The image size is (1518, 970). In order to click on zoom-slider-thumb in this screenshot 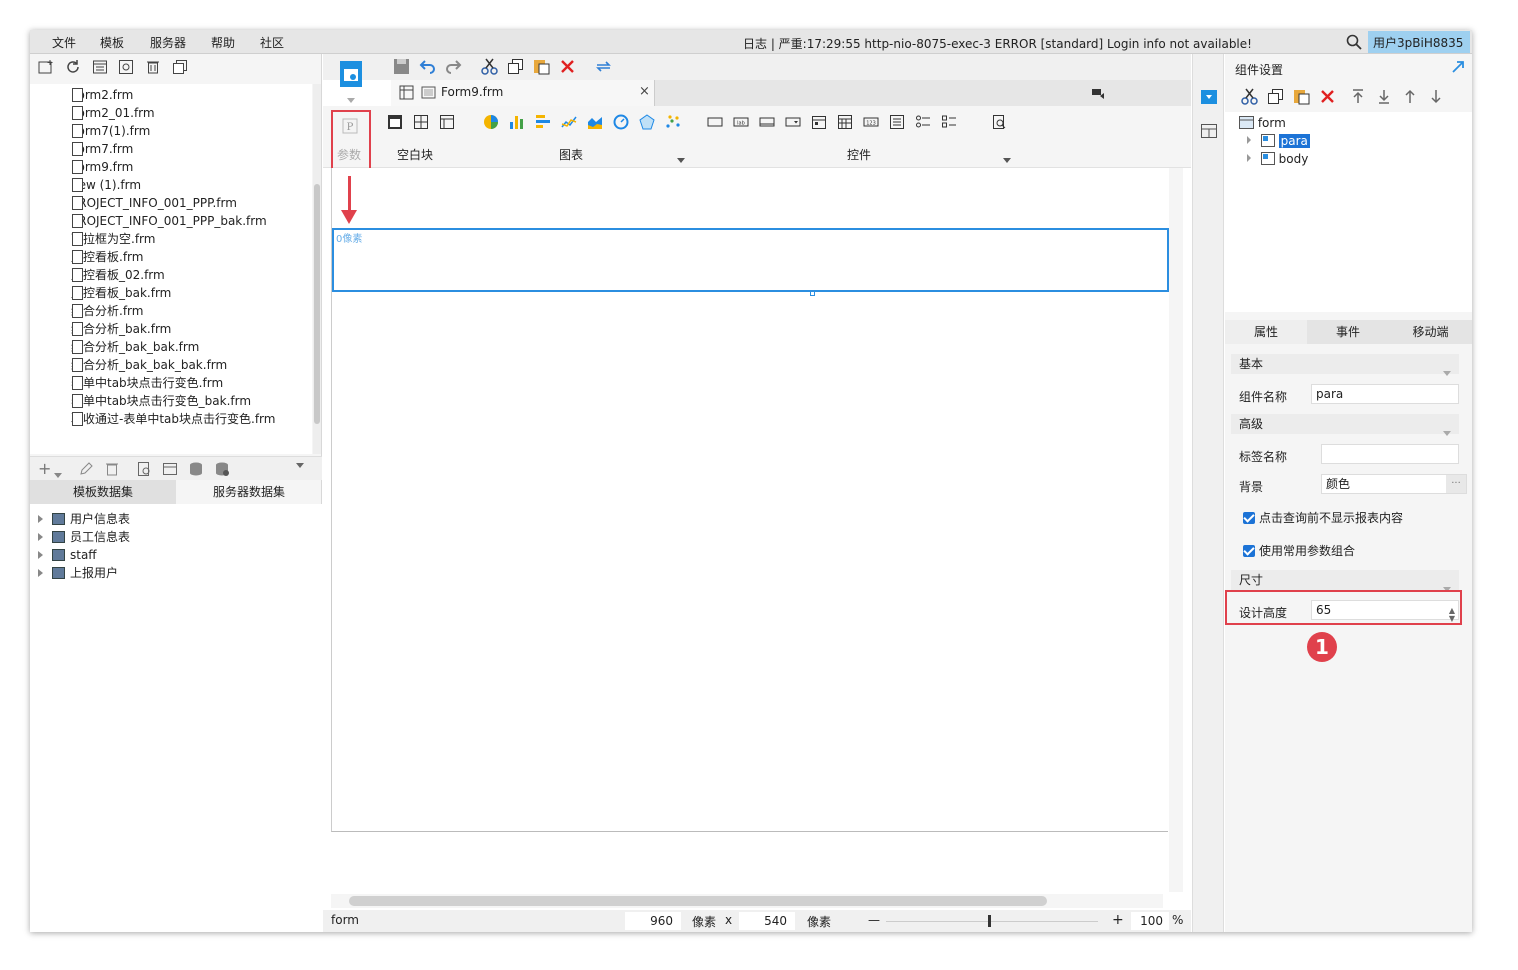, I will do `click(989, 921)`.